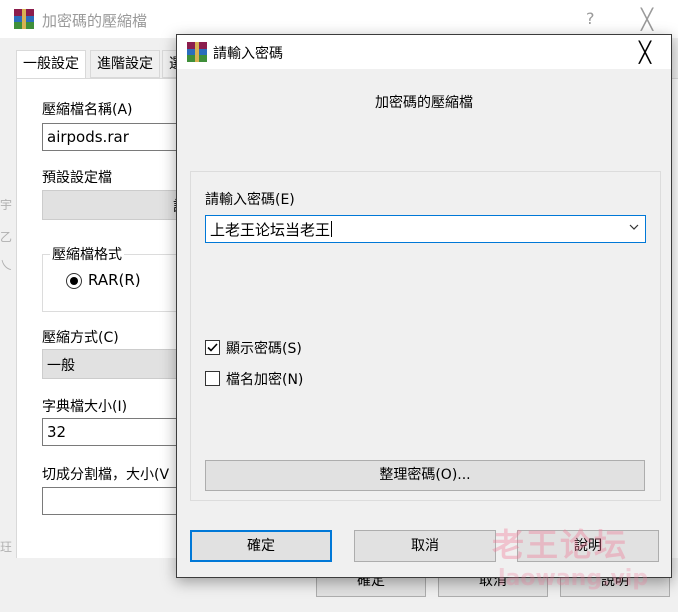 Image resolution: width=678 pixels, height=612 pixels. I want to click on tab-advanced: 進階設定, so click(125, 64).